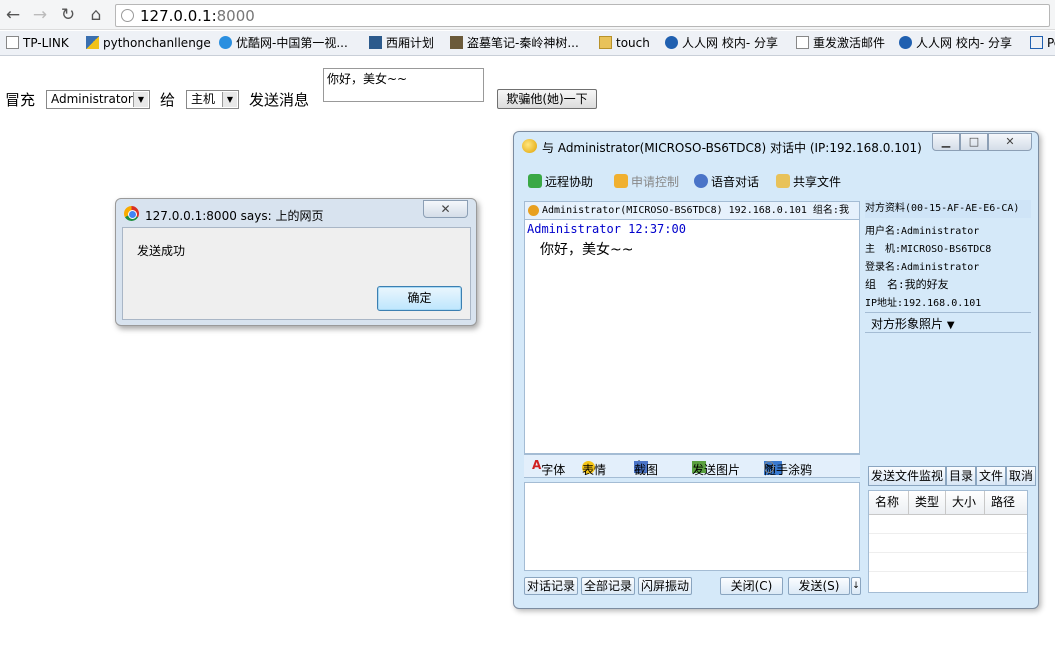 This screenshot has height=653, width=1055. What do you see at coordinates (808, 181) in the screenshot?
I see `share-file-button: 共享文件` at bounding box center [808, 181].